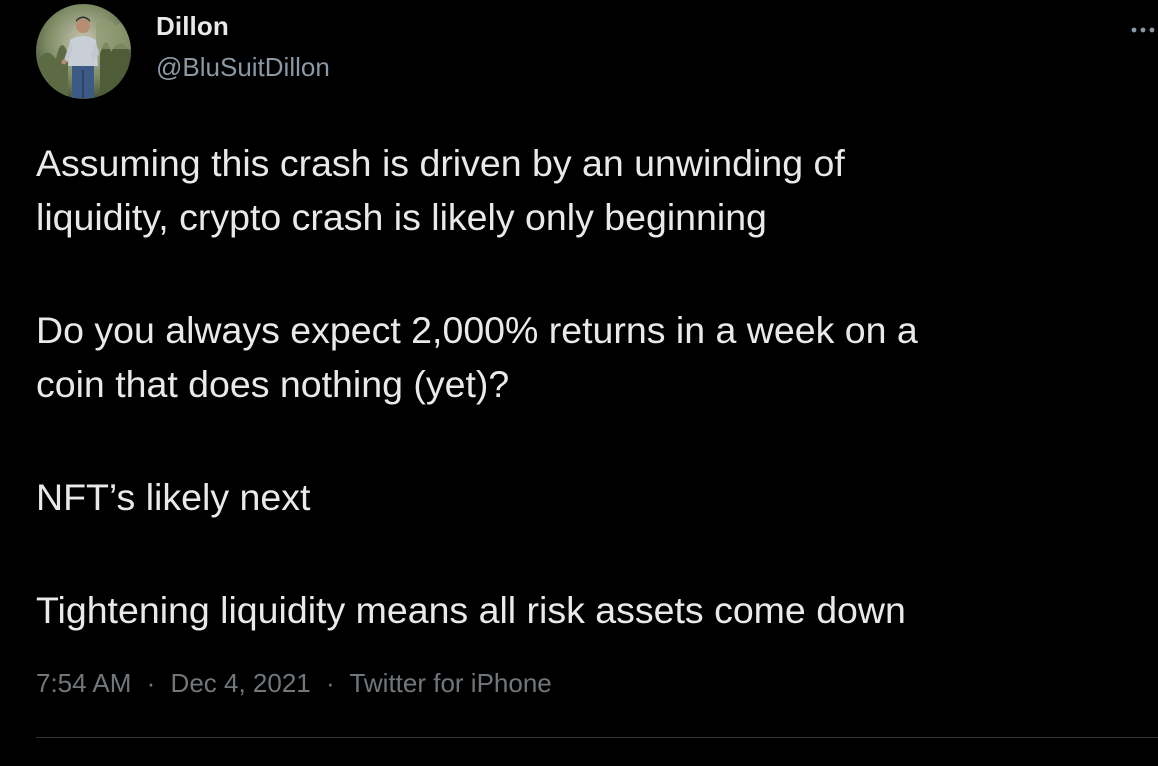  I want to click on profile-photo-icon, so click(83, 51).